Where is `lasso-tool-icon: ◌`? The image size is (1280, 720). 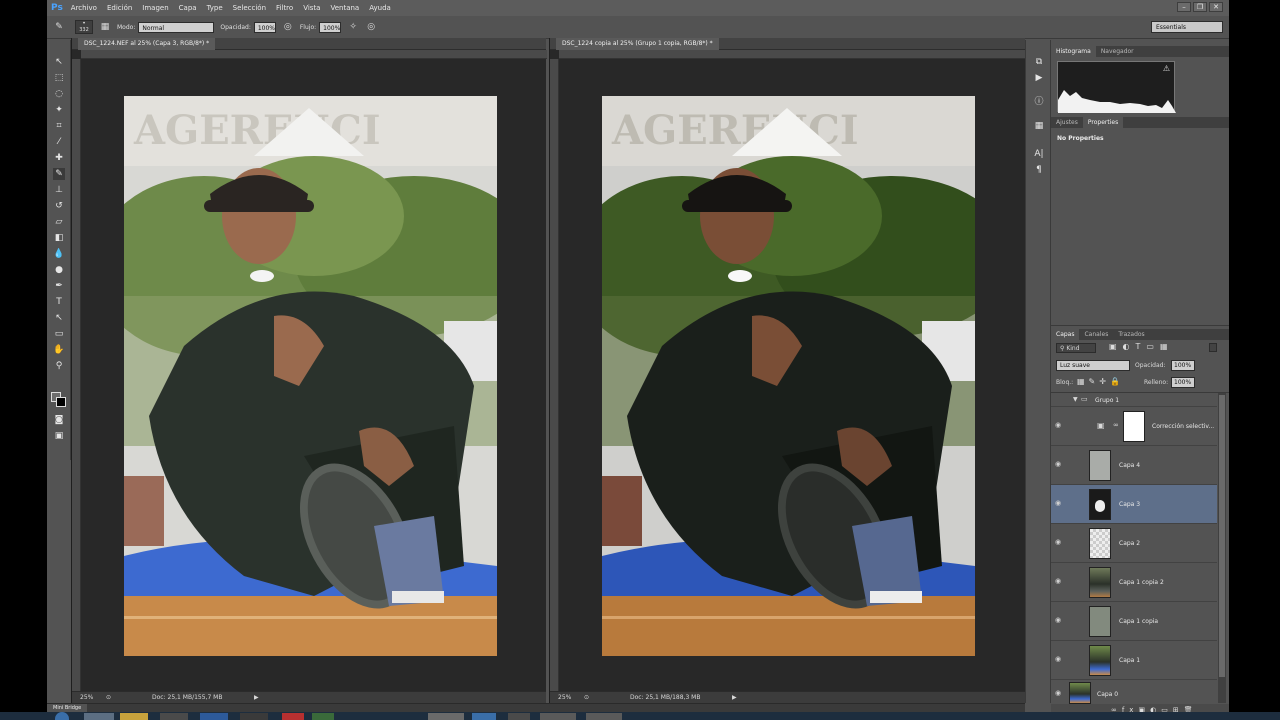
lasso-tool-icon: ◌ is located at coordinates (59, 94).